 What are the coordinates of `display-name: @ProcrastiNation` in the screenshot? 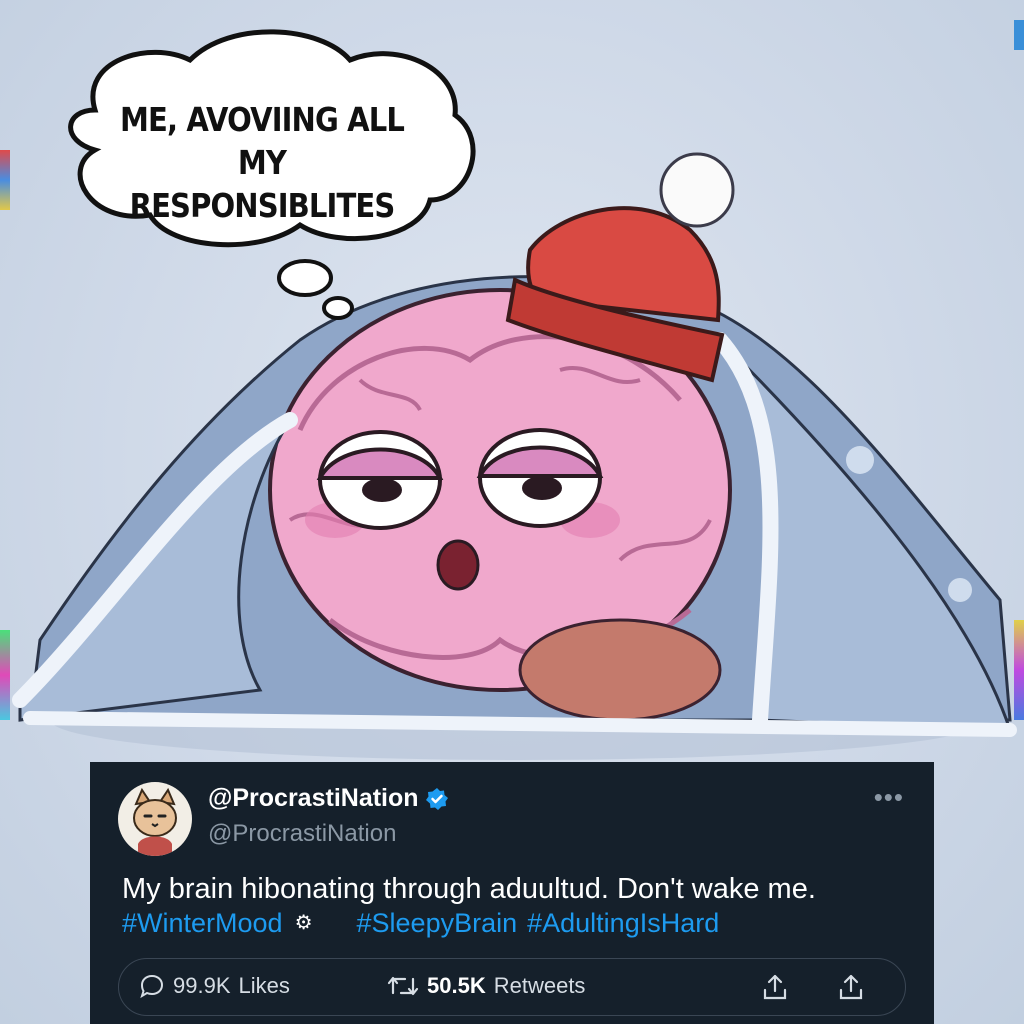 It's located at (328, 798).